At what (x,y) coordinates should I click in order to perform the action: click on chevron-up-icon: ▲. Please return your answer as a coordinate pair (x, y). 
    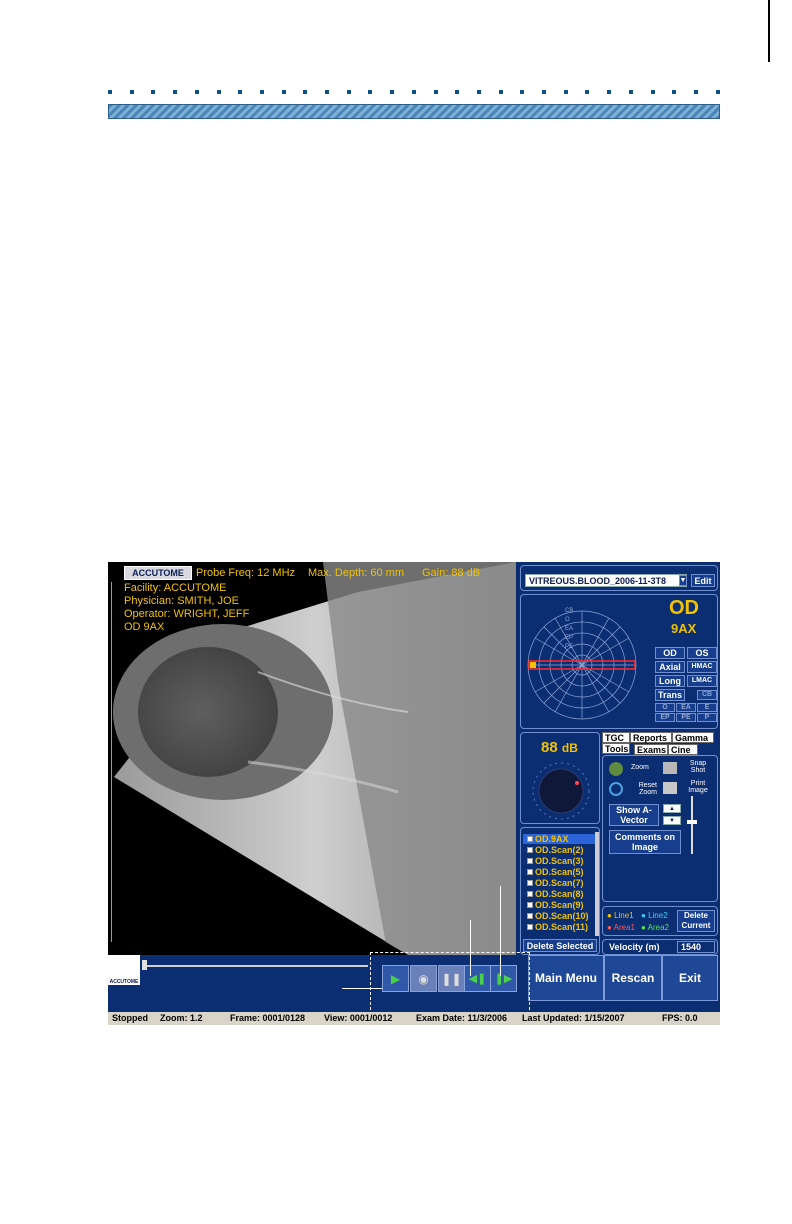
    Looking at the image, I should click on (672, 808).